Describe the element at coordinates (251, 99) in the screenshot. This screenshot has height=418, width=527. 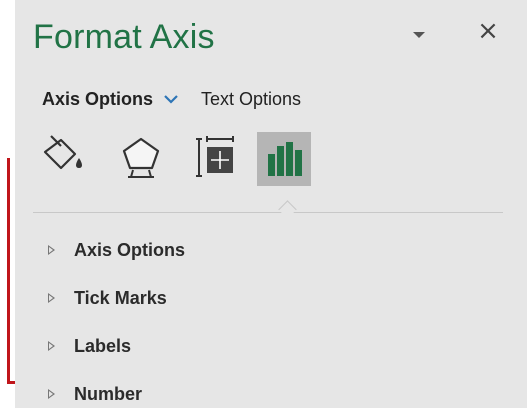
I see `text-options-tab: Text Options` at that location.